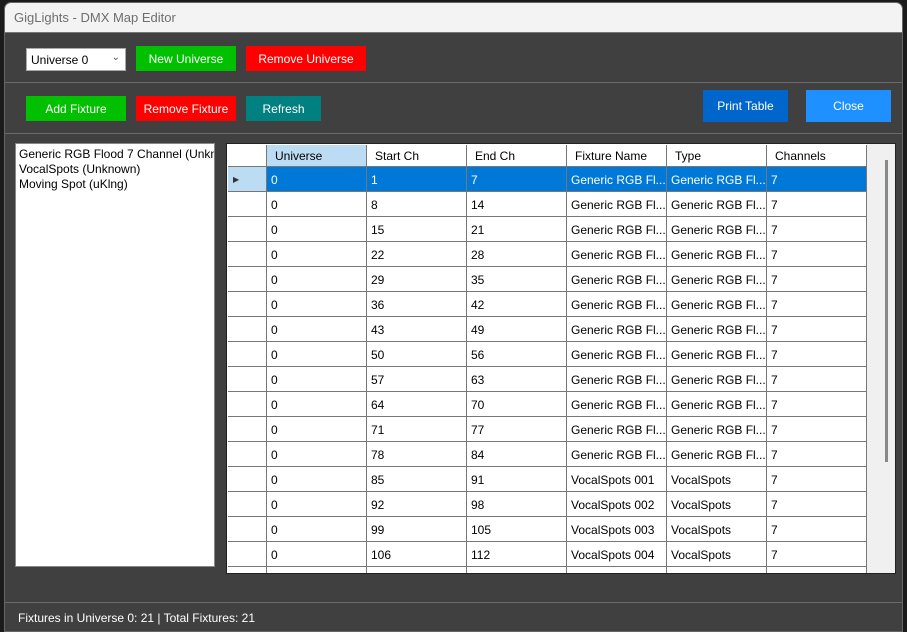  I want to click on list-item: VocalSpots (Unknown), so click(115, 169).